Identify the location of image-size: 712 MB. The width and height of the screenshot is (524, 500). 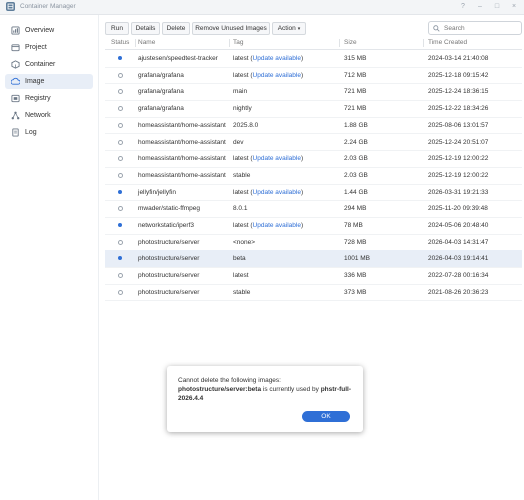
(355, 75).